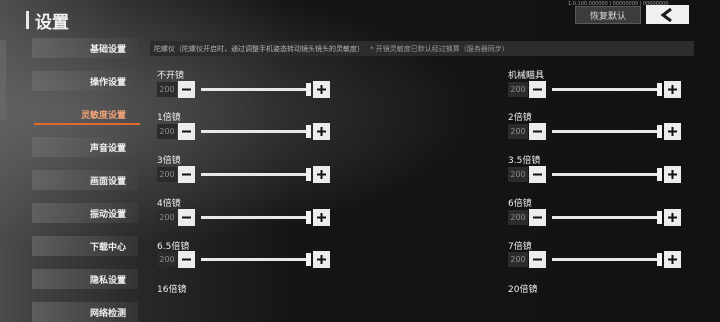 The width and height of the screenshot is (720, 322). Describe the element at coordinates (171, 76) in the screenshot. I see `slider-label: 不开镜` at that location.